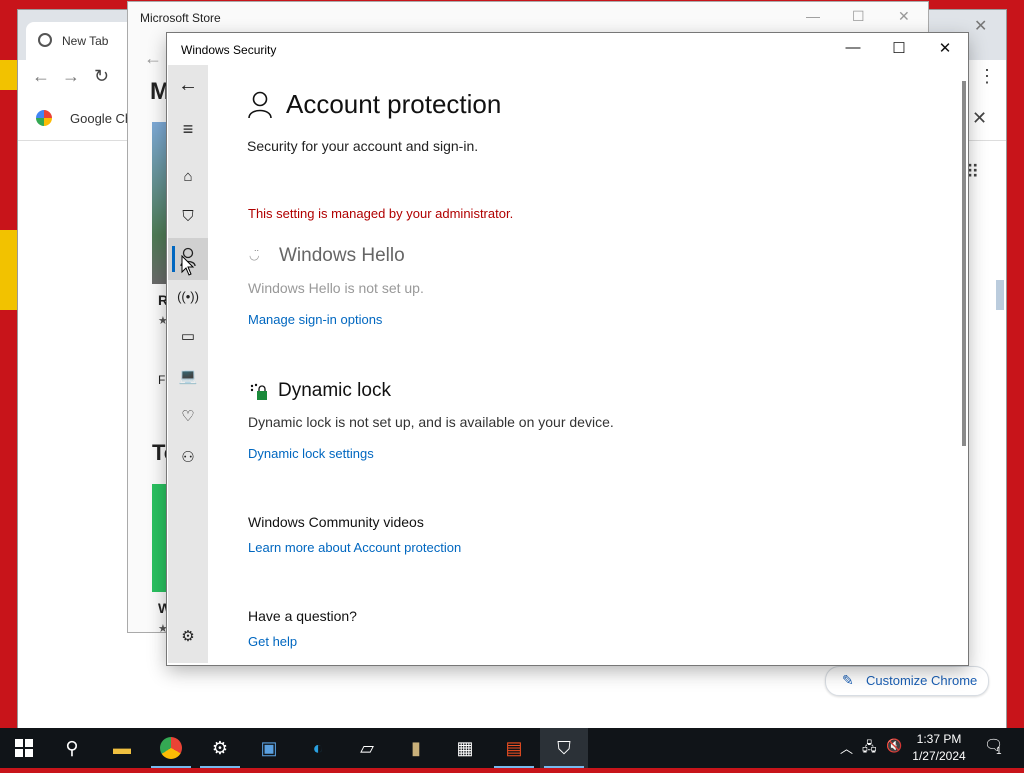  I want to click on chrome-scrollbar, so click(1000, 295).